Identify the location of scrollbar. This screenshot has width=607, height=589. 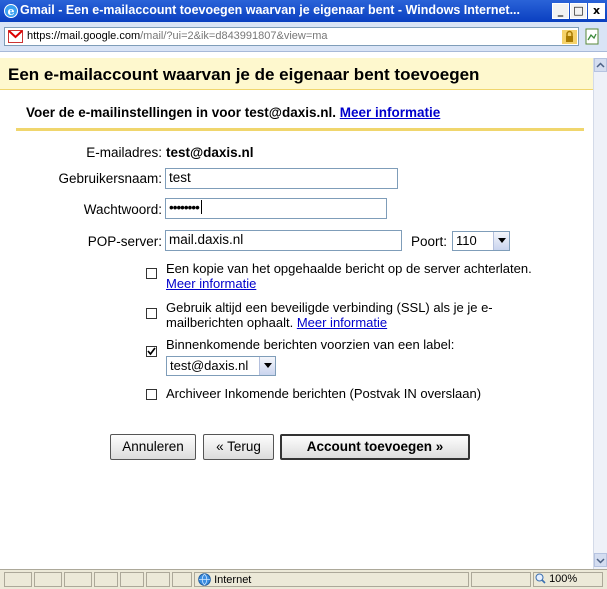
(600, 313).